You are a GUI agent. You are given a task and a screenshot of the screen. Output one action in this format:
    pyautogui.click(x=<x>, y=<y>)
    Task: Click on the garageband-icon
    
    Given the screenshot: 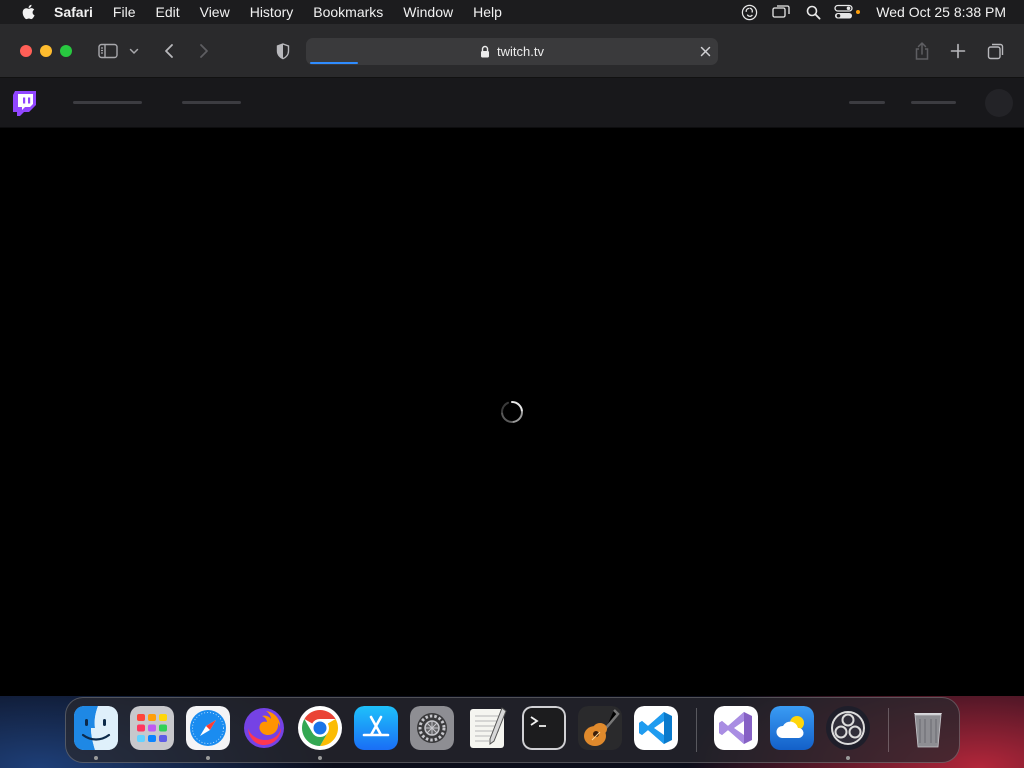 What is the action you would take?
    pyautogui.click(x=600, y=728)
    